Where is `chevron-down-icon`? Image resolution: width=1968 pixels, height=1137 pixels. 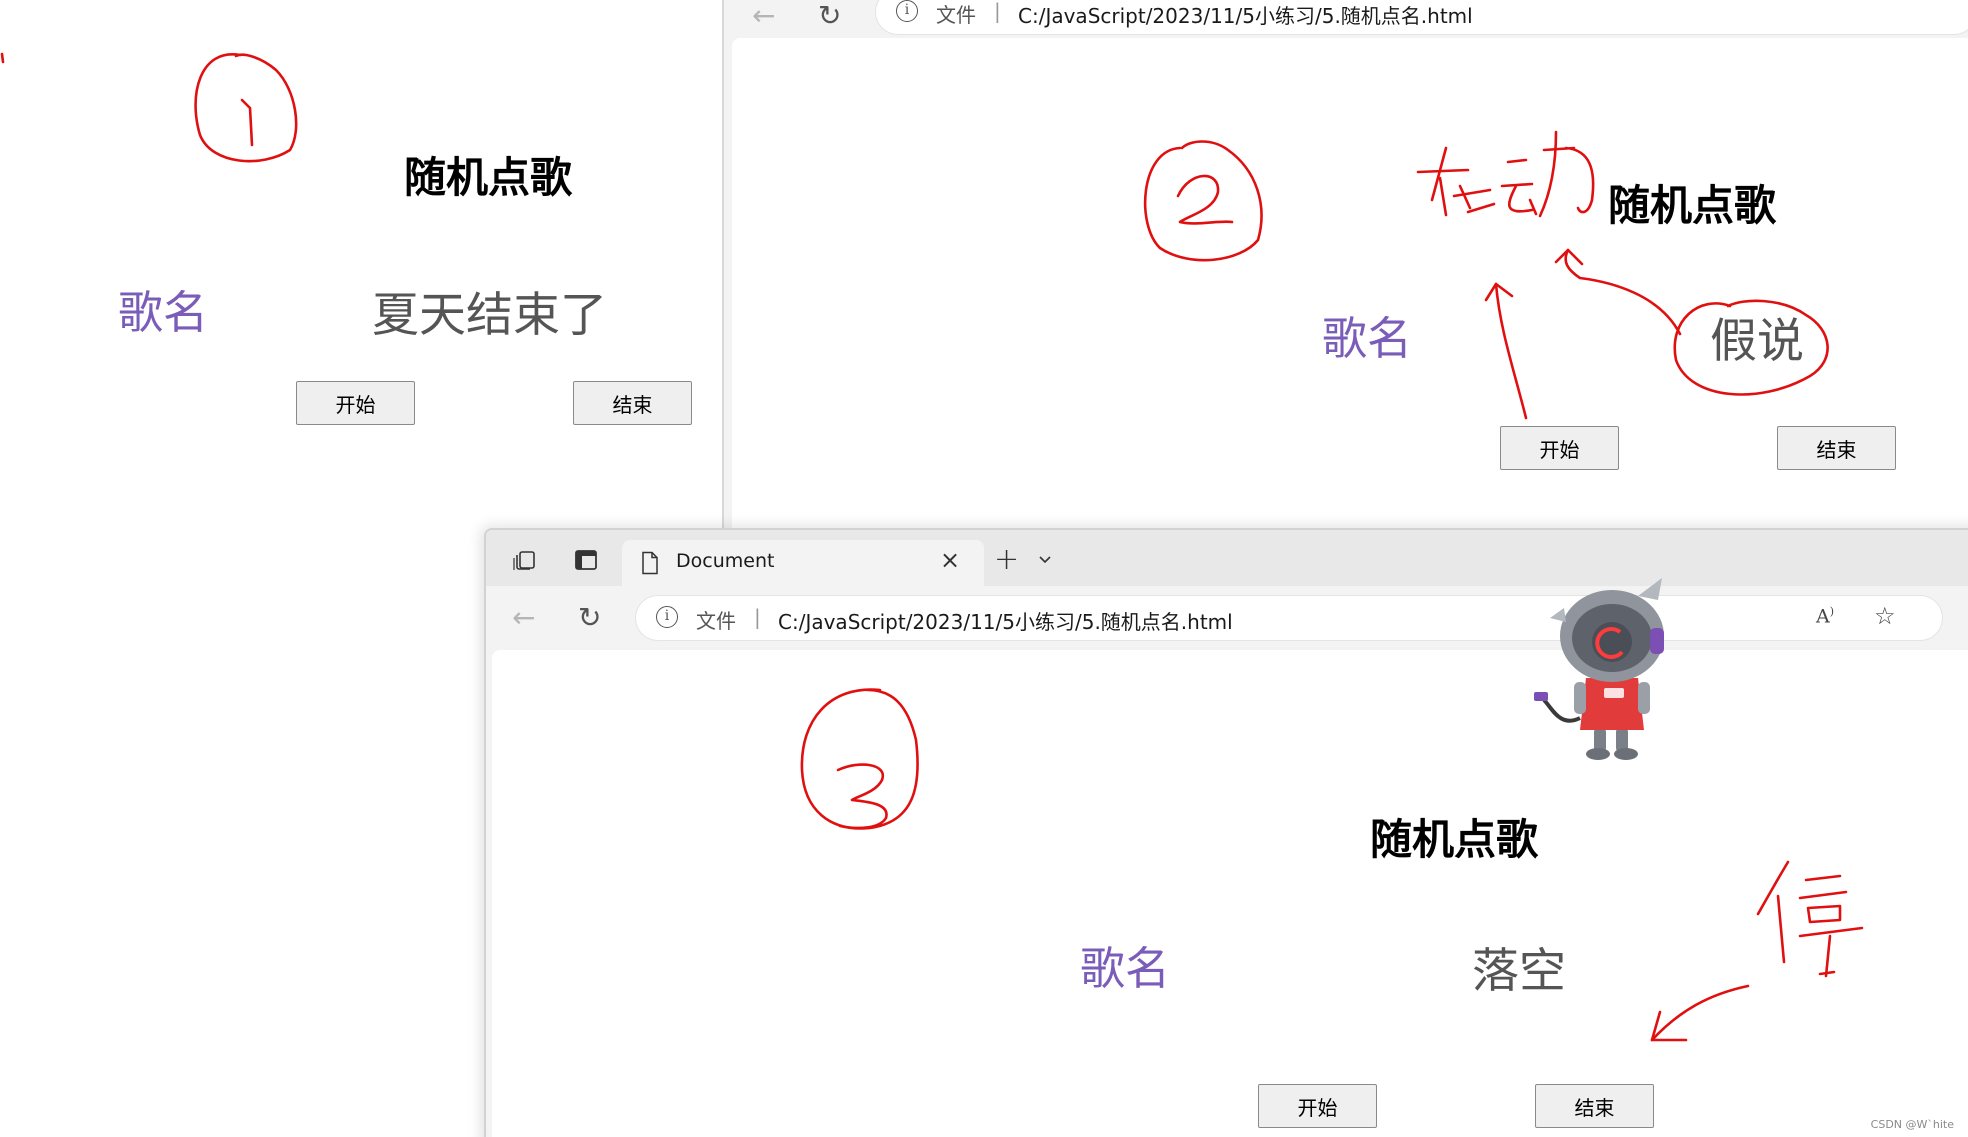 chevron-down-icon is located at coordinates (1045, 560).